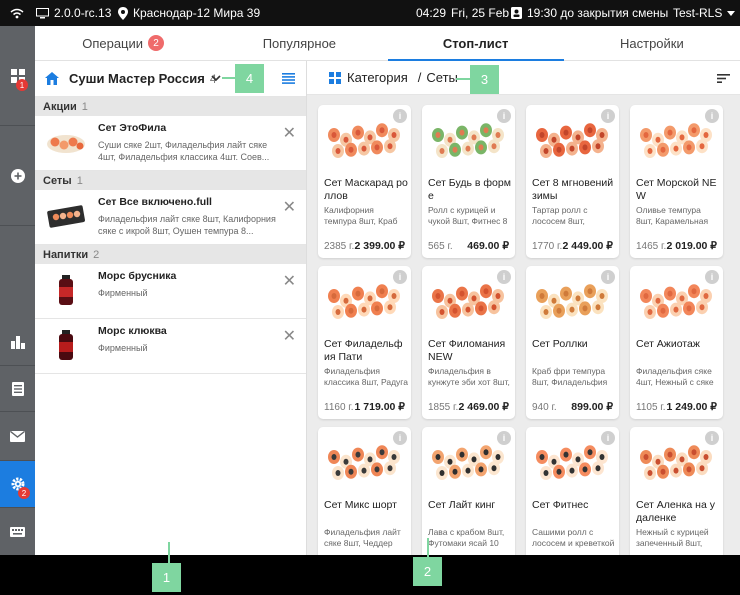 The height and width of the screenshot is (595, 740). I want to click on tab-stop-list-label: Стоп-лист, so click(475, 43).